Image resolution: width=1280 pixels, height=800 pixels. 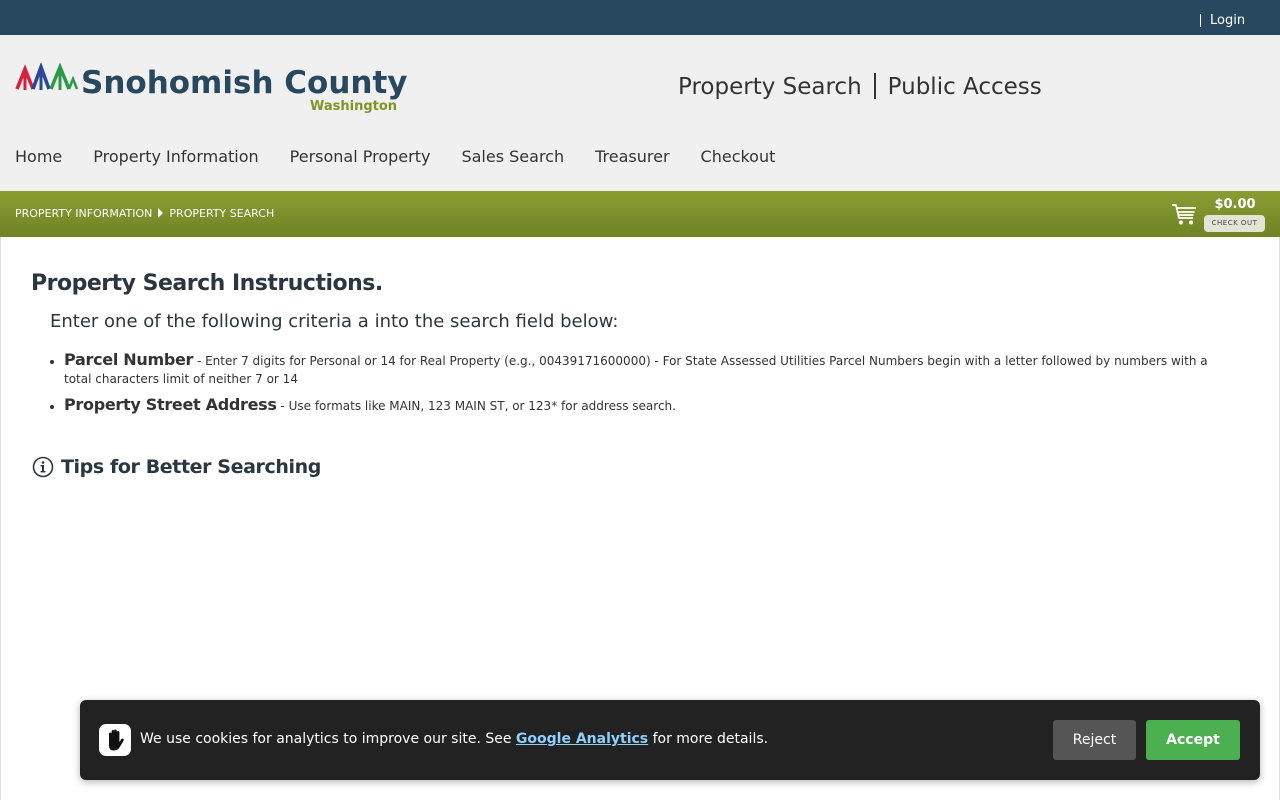 I want to click on logo-county-name: Snohomish County, so click(x=244, y=83).